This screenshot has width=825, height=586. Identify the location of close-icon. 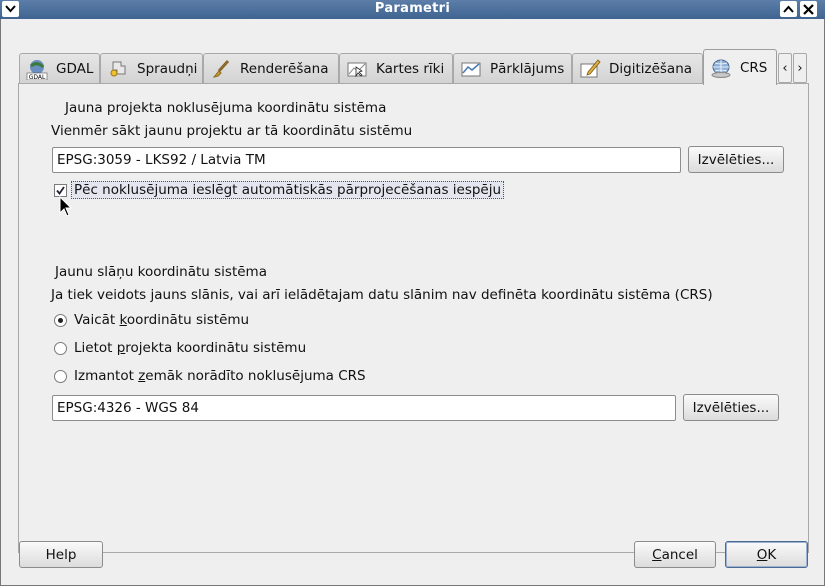
(808, 9).